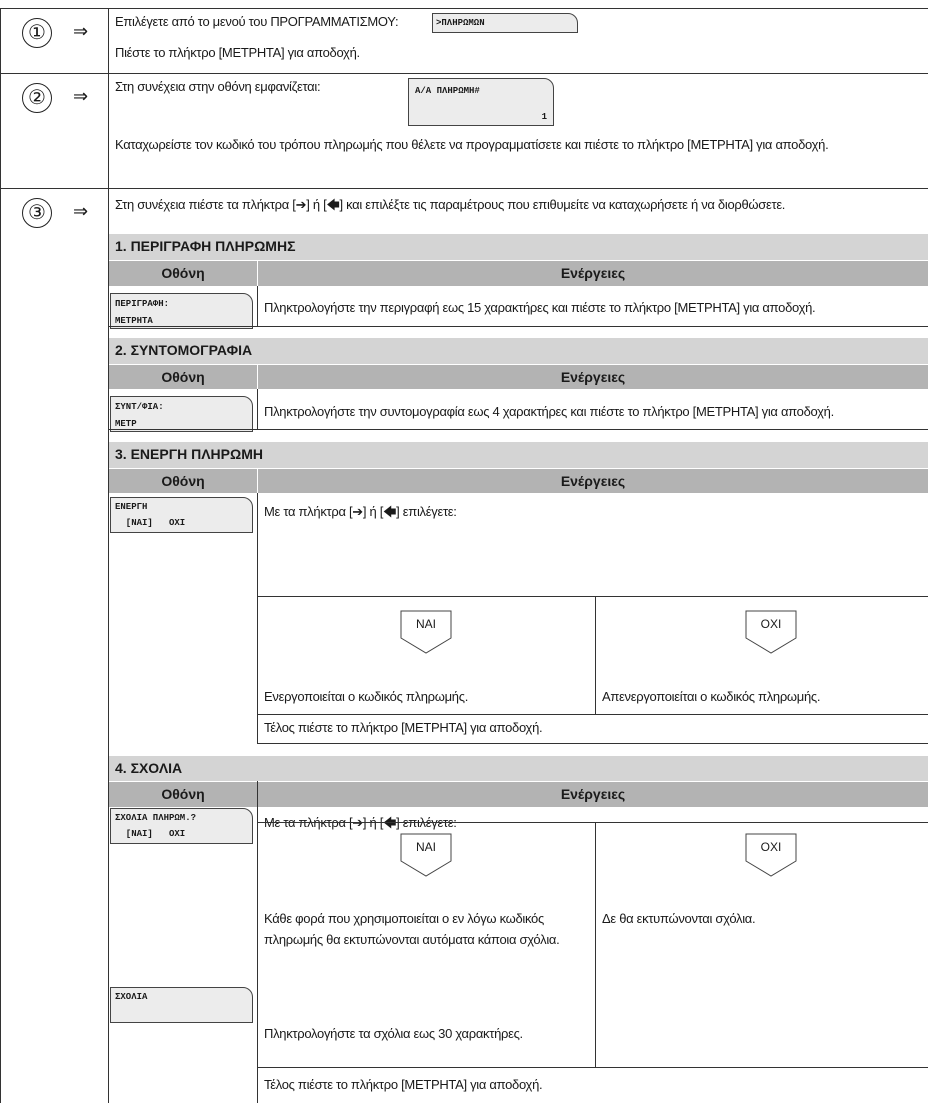 This screenshot has height=1103, width=928. What do you see at coordinates (139, 407) in the screenshot?
I see `lcd-text: ΣΥΝΤ/ΦΙΑ:` at bounding box center [139, 407].